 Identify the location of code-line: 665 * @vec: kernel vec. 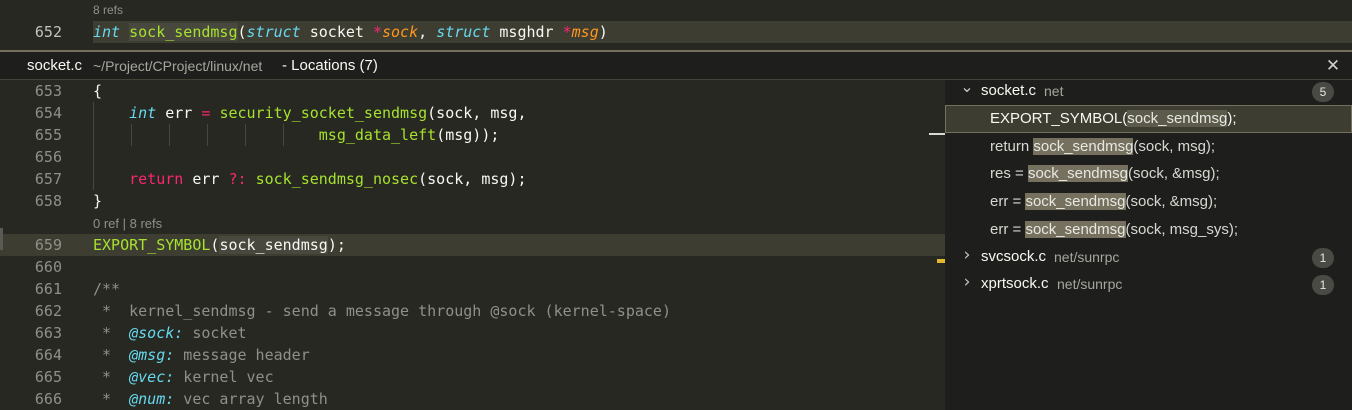
(472, 377).